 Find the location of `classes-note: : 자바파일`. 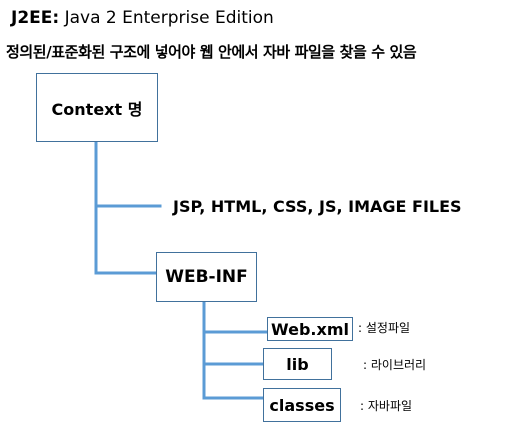

classes-note: : 자바파일 is located at coordinates (386, 406).